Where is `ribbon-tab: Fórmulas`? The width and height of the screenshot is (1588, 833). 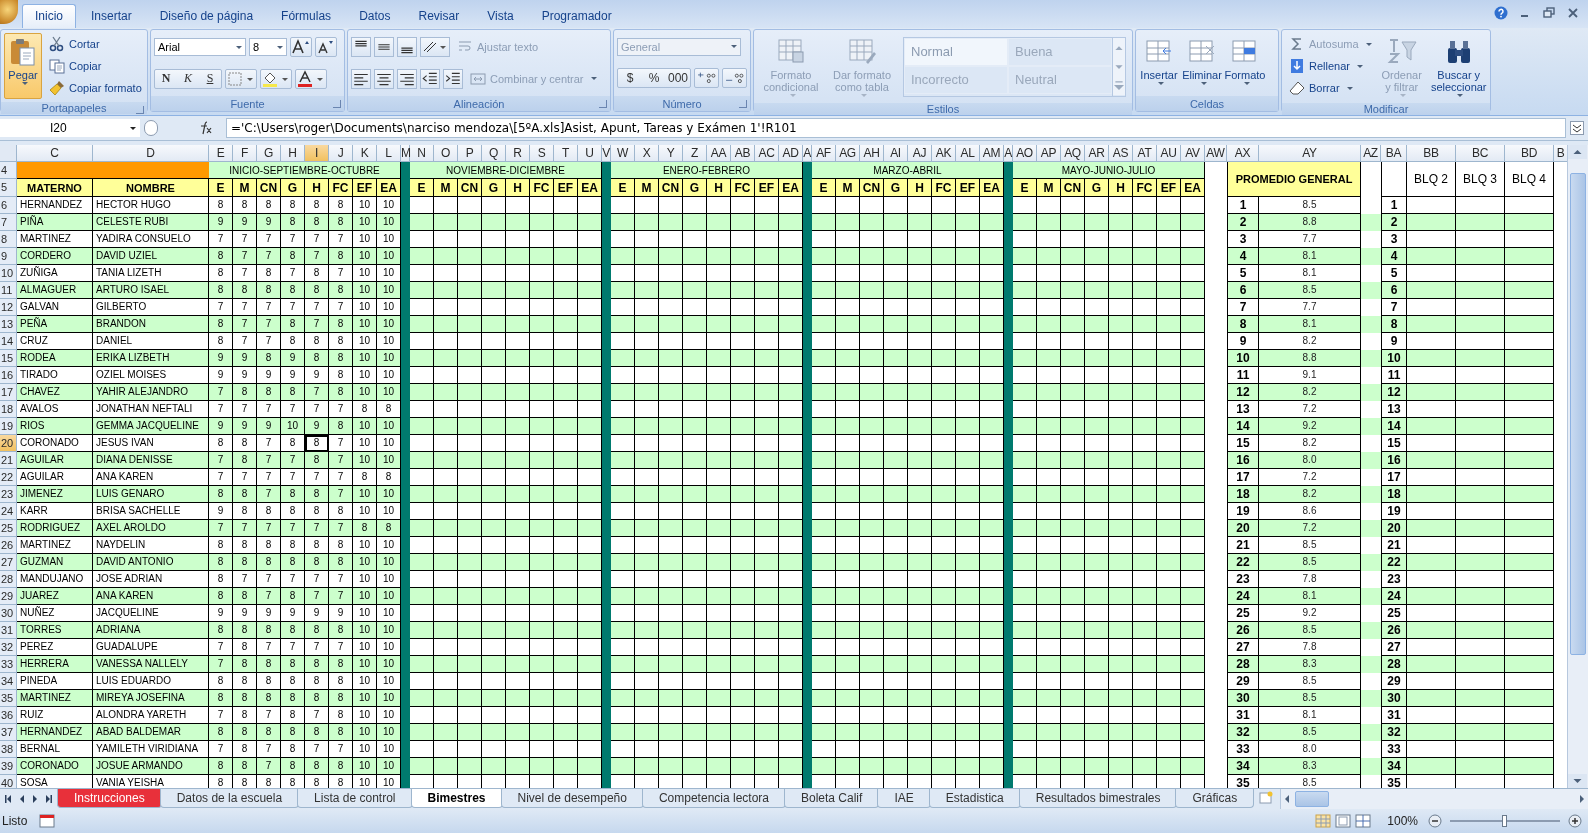
ribbon-tab: Fórmulas is located at coordinates (306, 16).